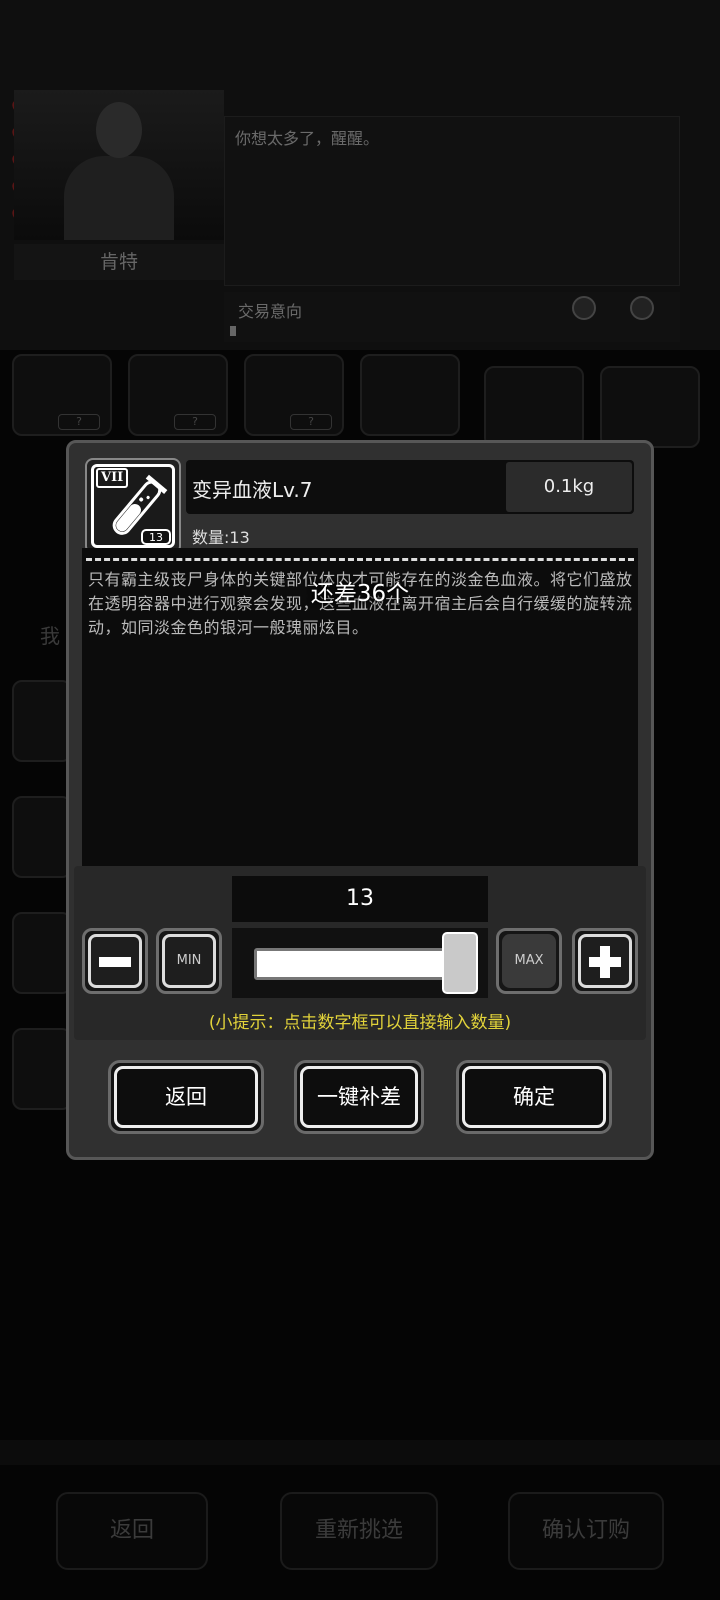 This screenshot has height=1600, width=720. What do you see at coordinates (133, 506) in the screenshot?
I see `item-icon-frame: VII 13` at bounding box center [133, 506].